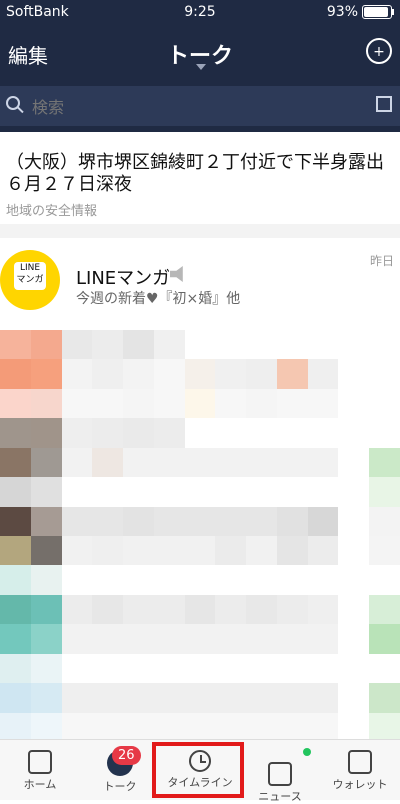 This screenshot has height=804, width=400. I want to click on battery-percent: 93%, so click(342, 12).